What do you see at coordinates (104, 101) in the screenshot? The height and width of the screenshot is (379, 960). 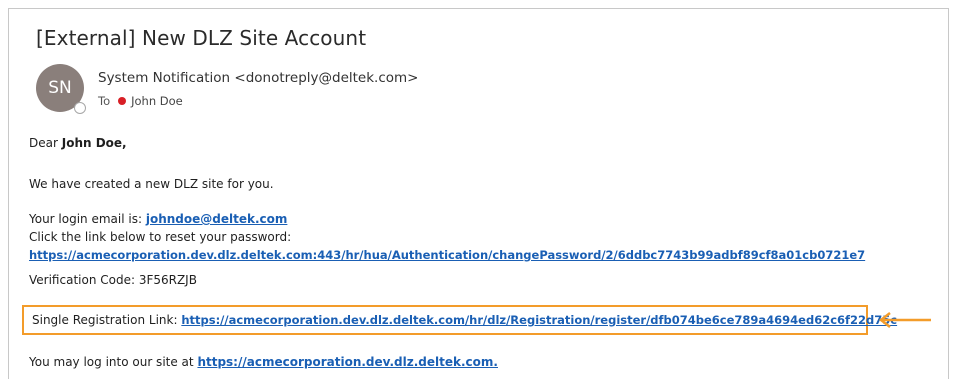 I see `to-label: To` at bounding box center [104, 101].